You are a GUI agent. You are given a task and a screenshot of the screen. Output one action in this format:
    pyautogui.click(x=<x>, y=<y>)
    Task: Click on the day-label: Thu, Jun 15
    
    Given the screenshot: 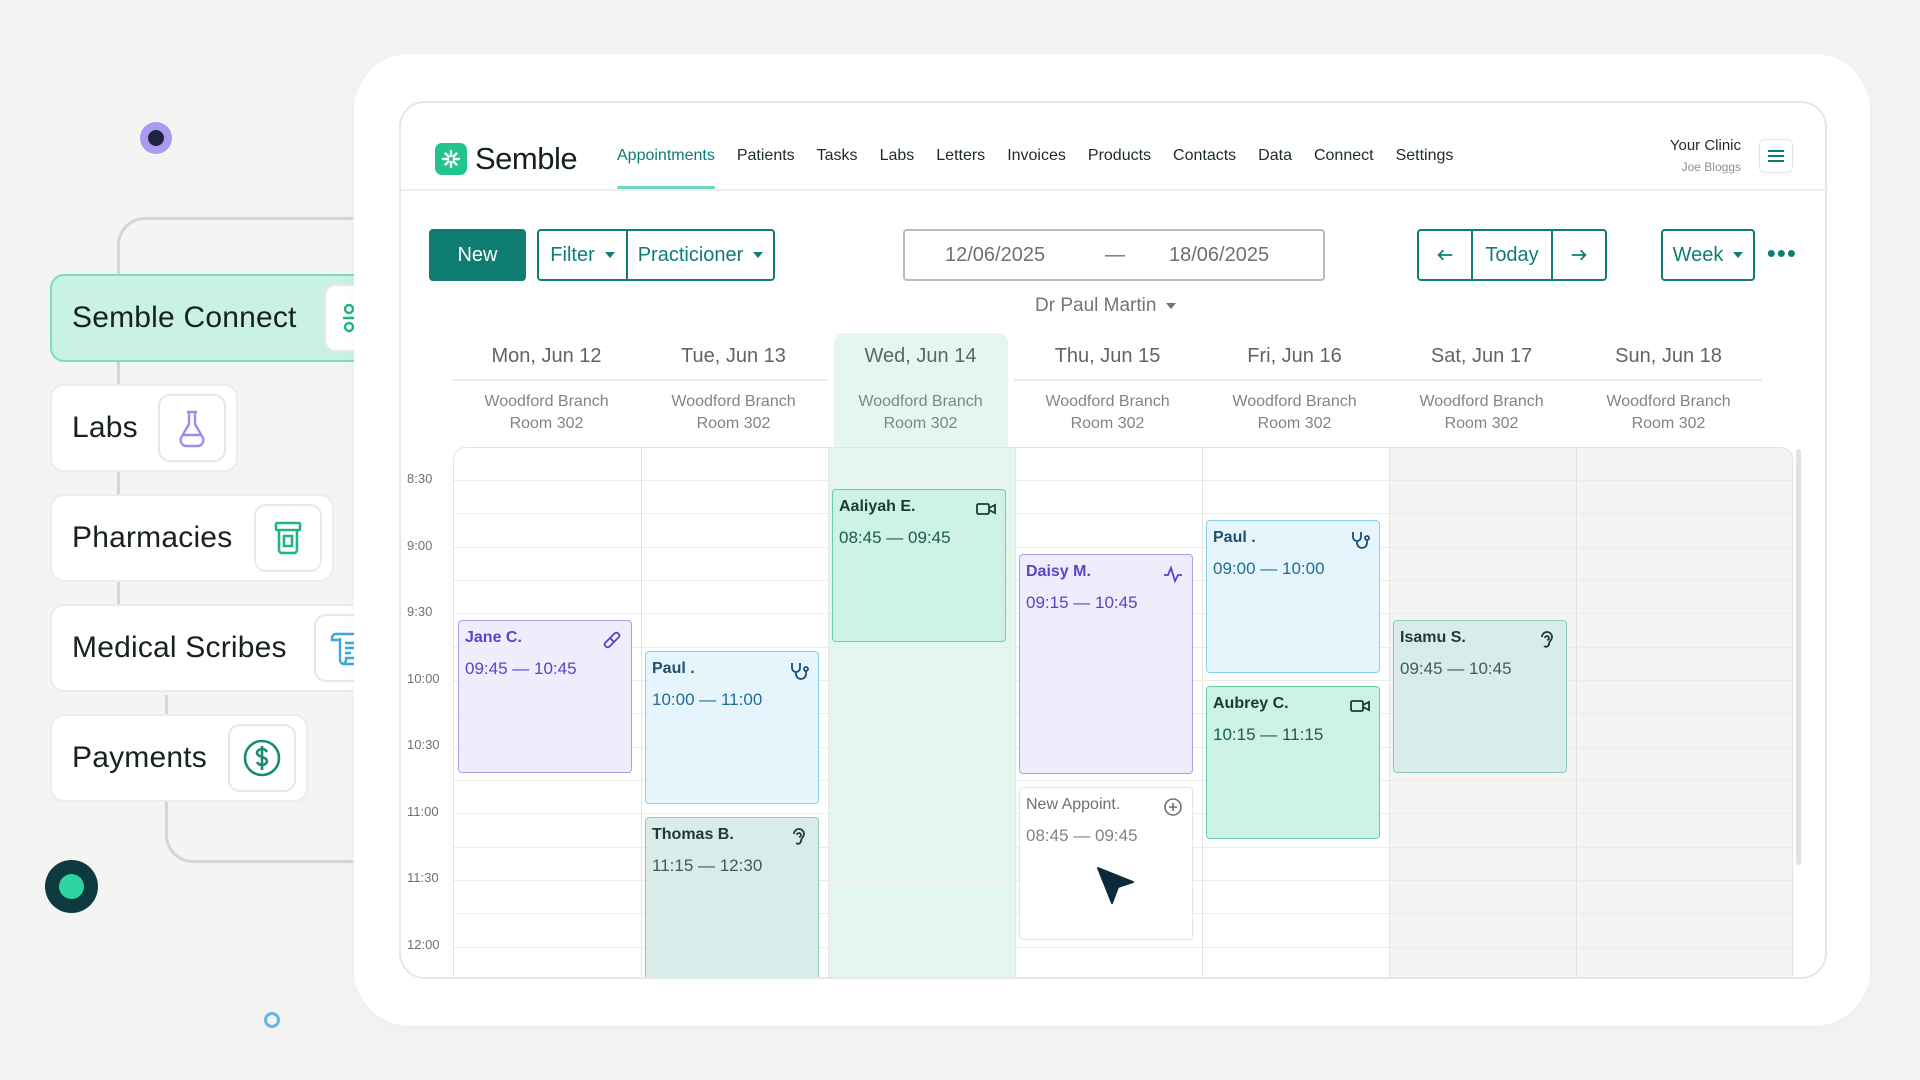 What is the action you would take?
    pyautogui.click(x=1107, y=357)
    